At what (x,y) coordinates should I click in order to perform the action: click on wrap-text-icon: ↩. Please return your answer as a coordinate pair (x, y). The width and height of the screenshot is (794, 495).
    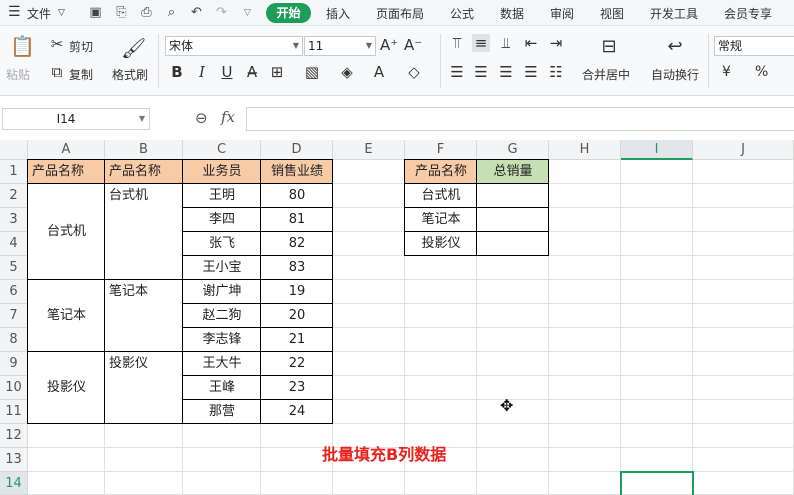
    Looking at the image, I should click on (675, 46).